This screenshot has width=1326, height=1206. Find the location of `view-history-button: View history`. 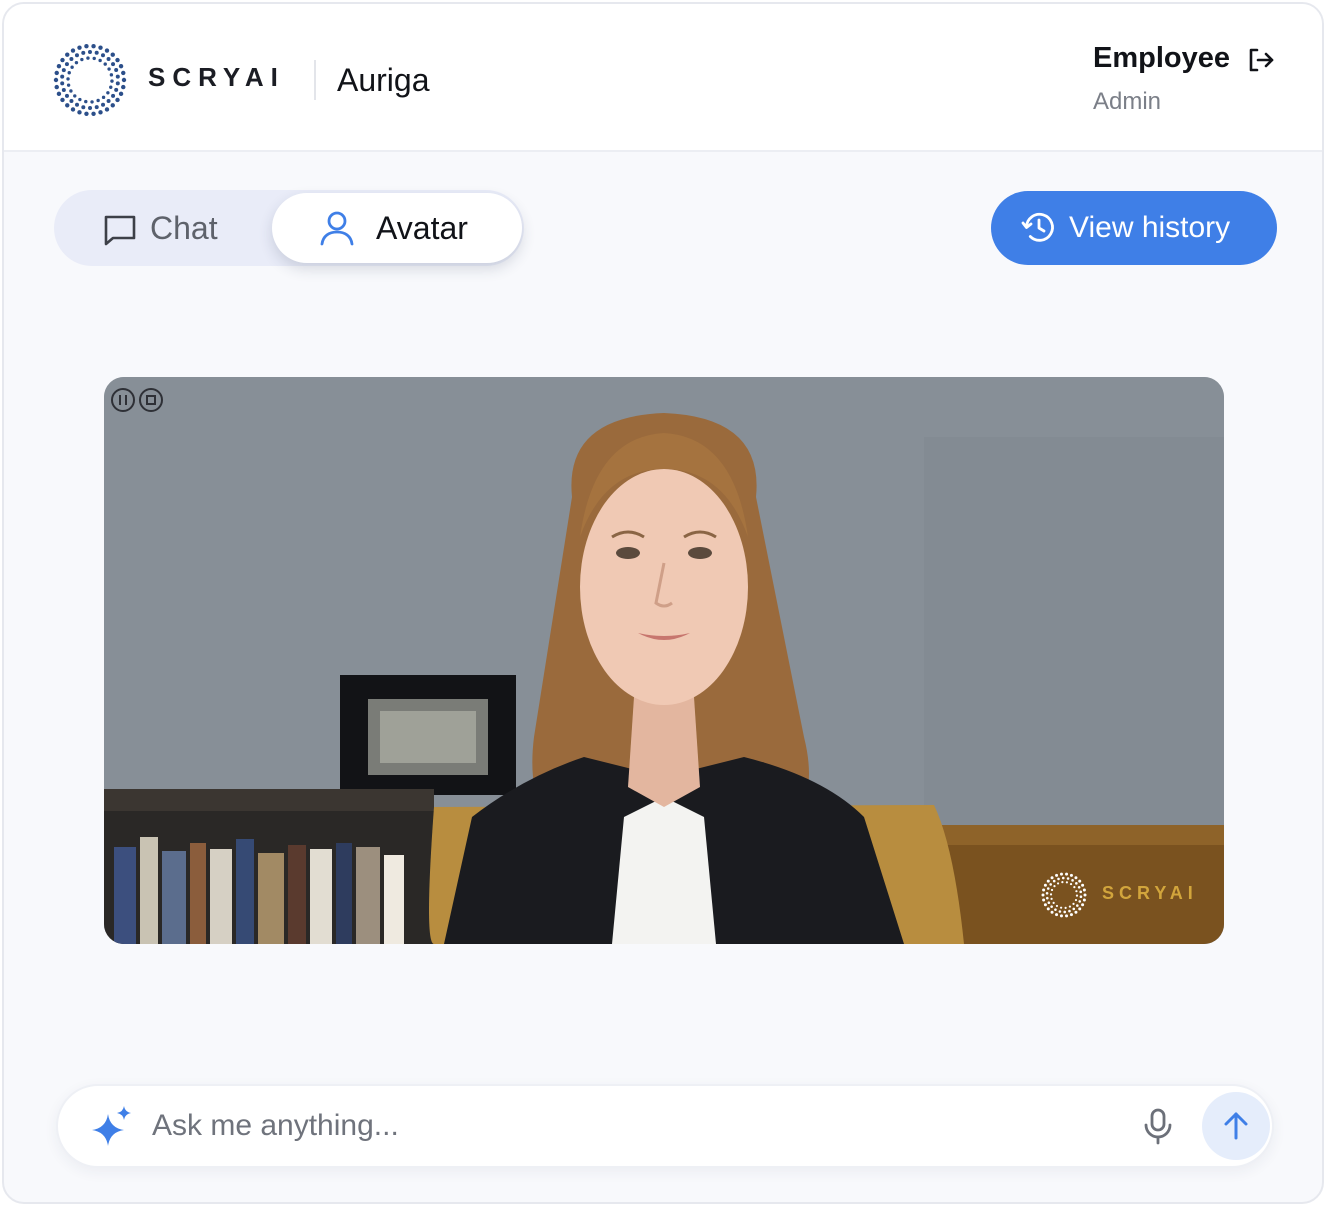

view-history-button: View history is located at coordinates (1134, 228).